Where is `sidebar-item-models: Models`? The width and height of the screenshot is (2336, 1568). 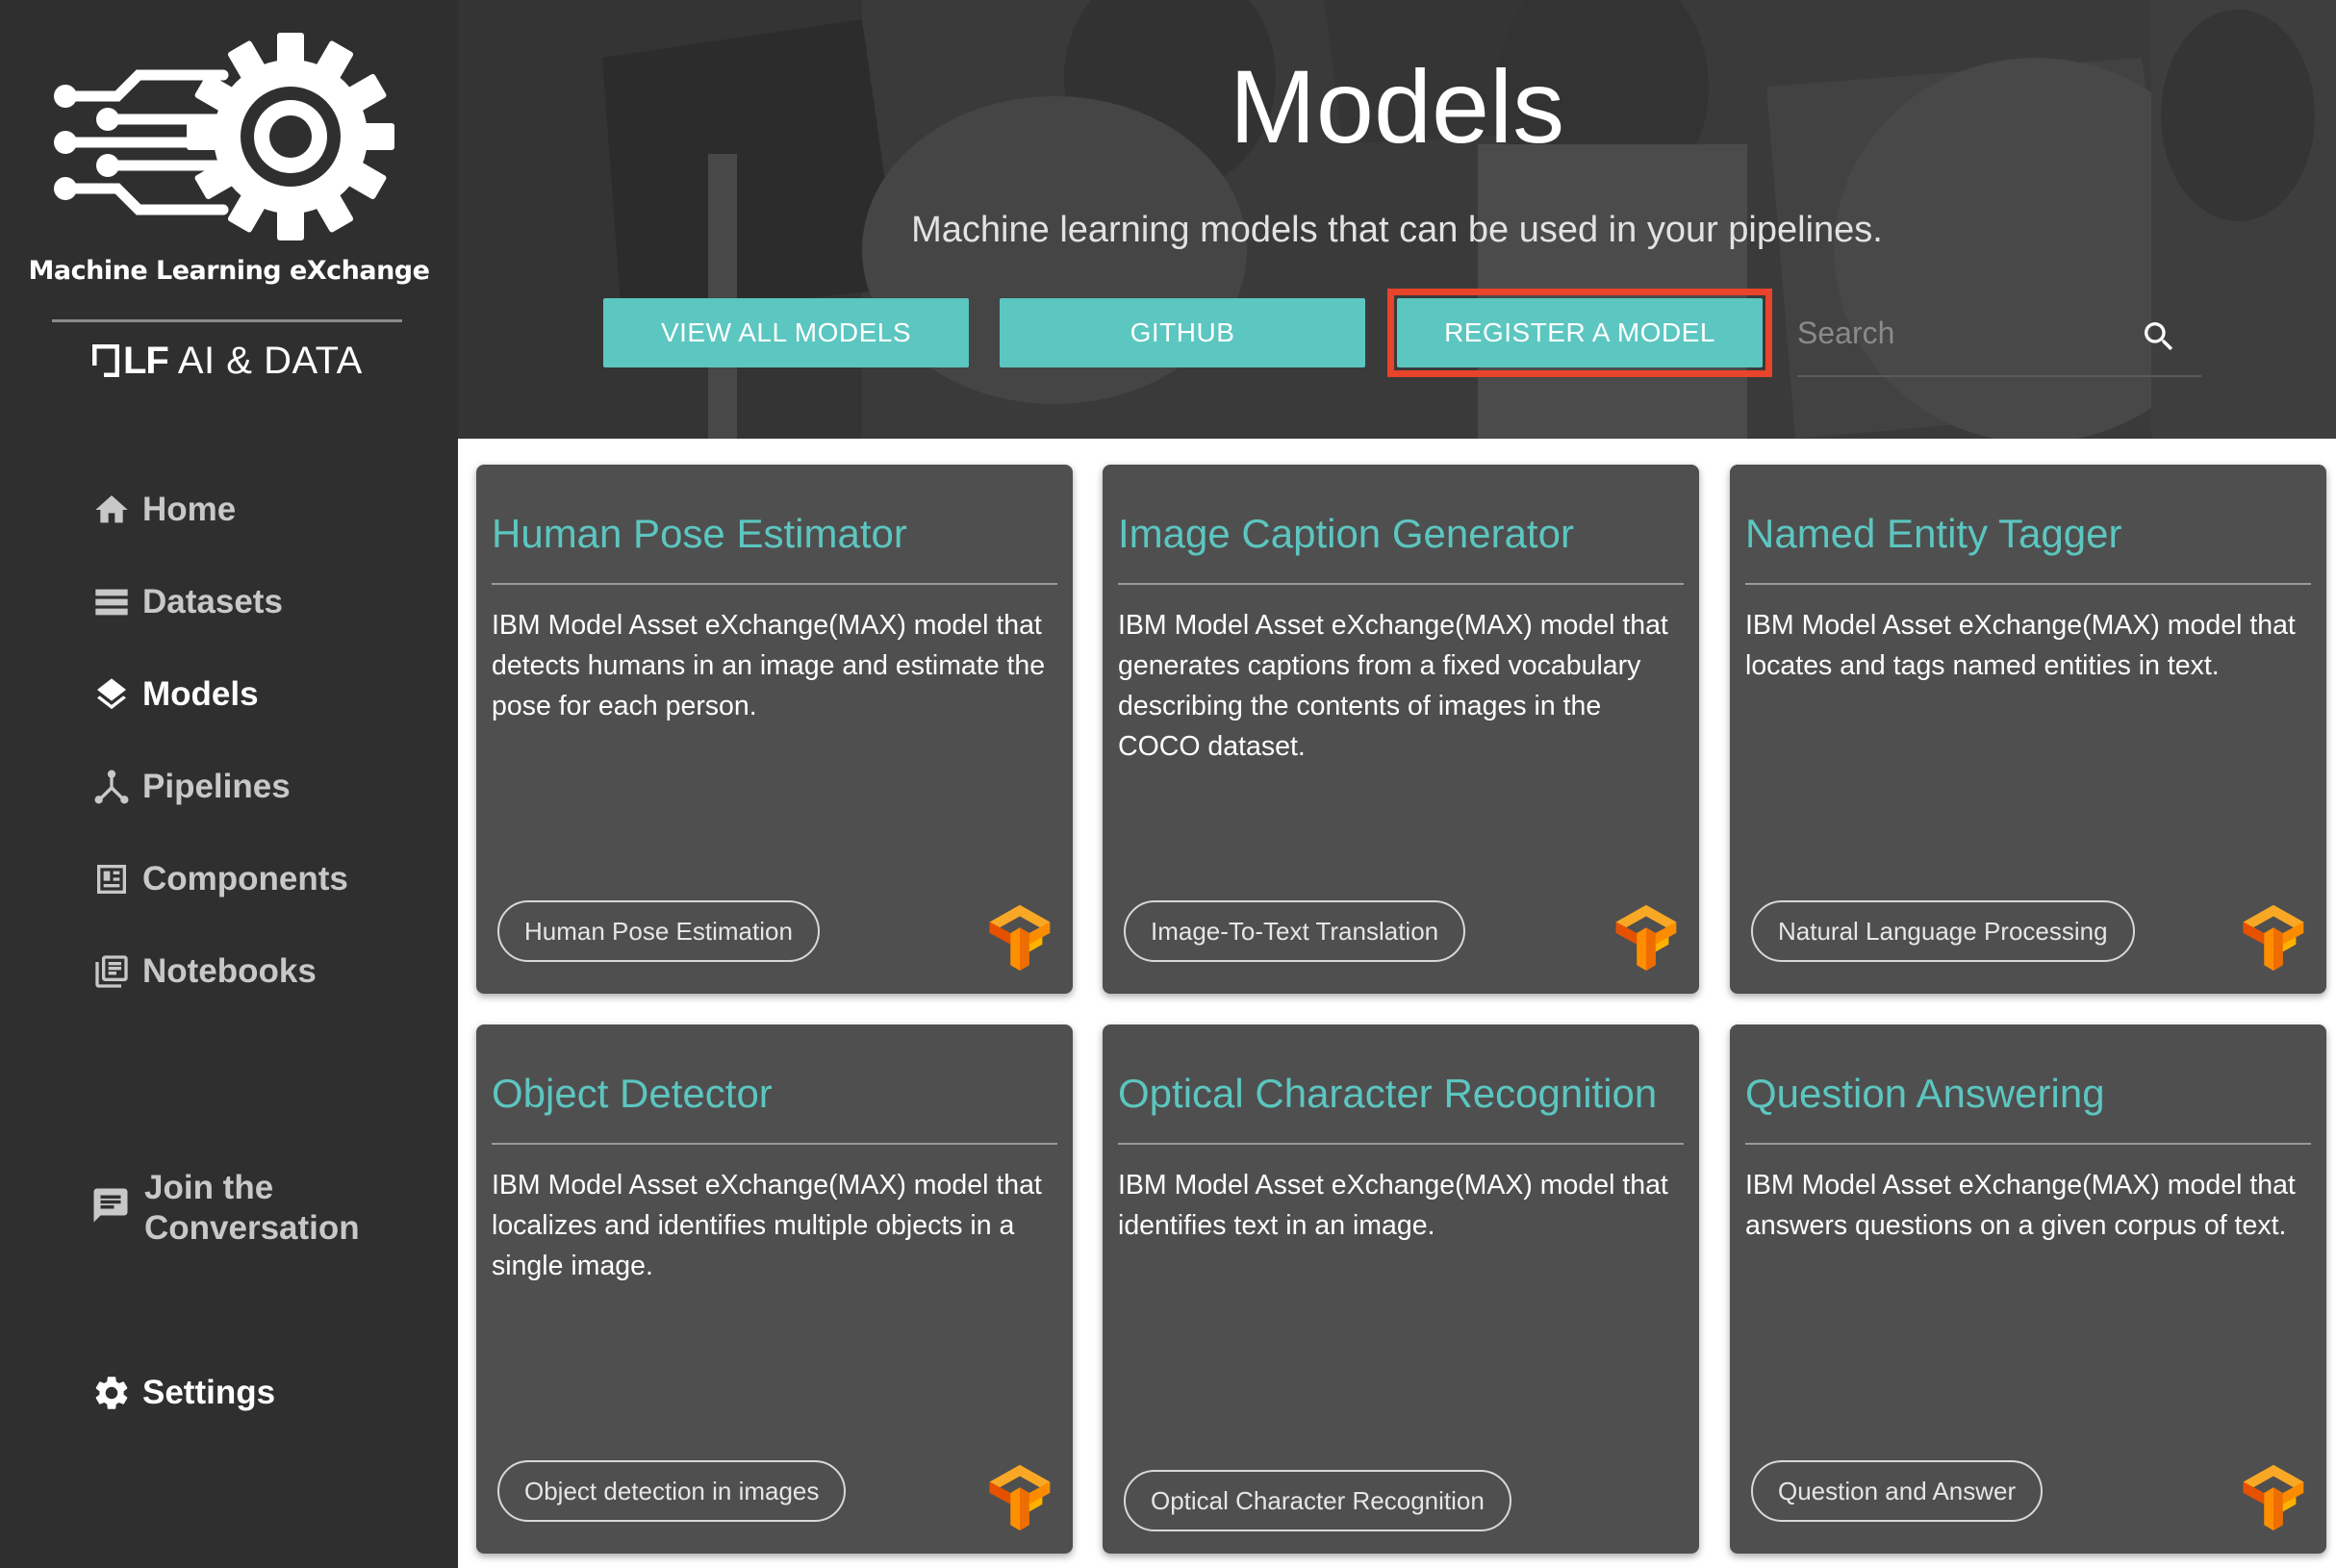
sidebar-item-models: Models is located at coordinates (219, 694).